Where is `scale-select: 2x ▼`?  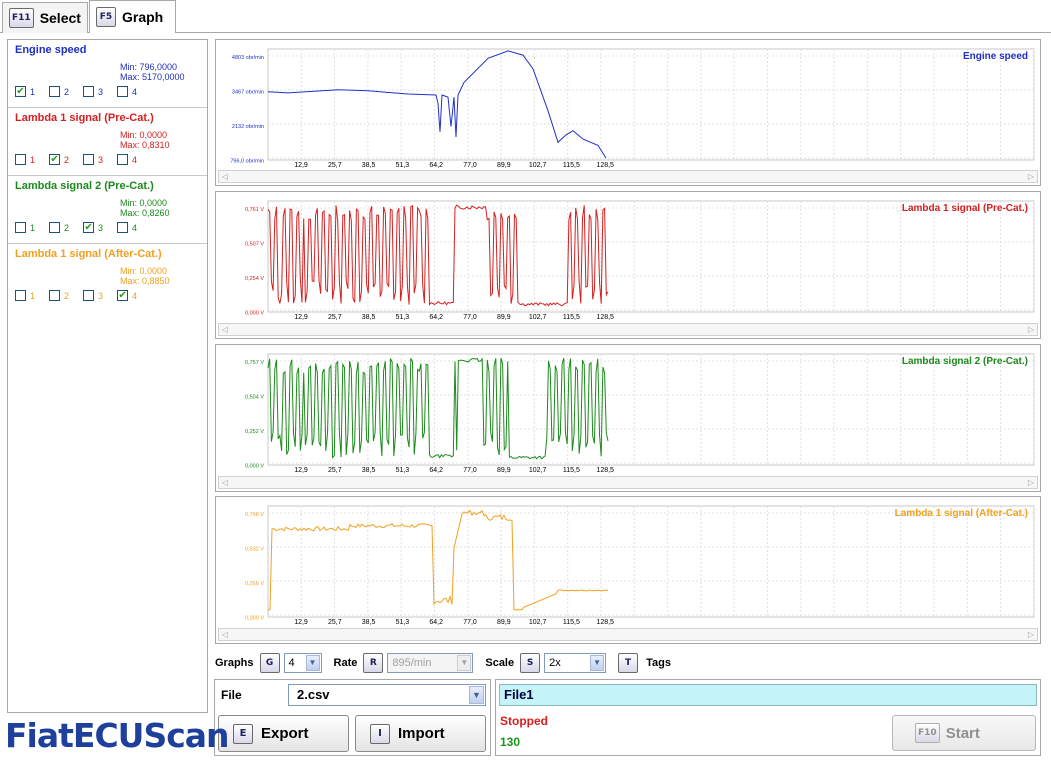 scale-select: 2x ▼ is located at coordinates (575, 663).